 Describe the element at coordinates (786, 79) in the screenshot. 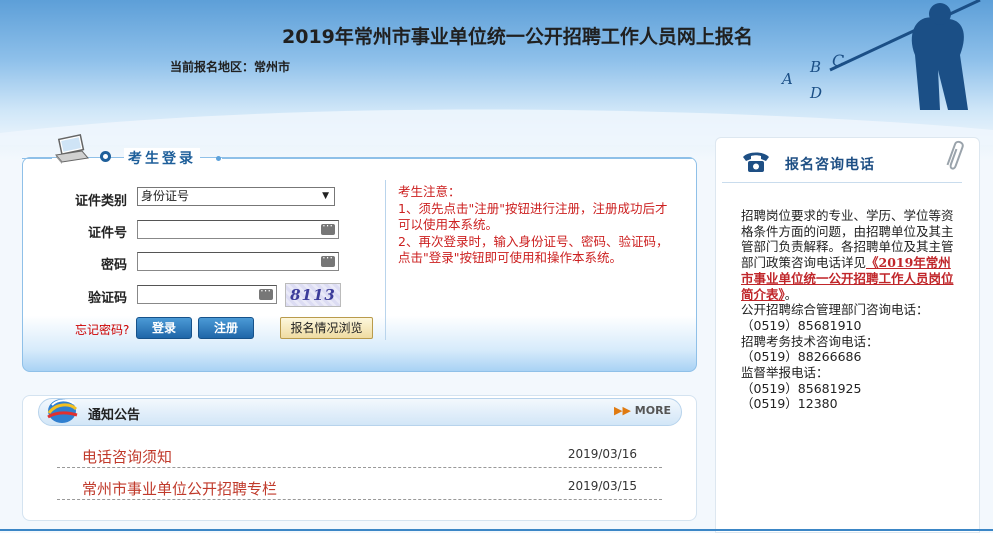

I see `decor-letter-a: A` at that location.